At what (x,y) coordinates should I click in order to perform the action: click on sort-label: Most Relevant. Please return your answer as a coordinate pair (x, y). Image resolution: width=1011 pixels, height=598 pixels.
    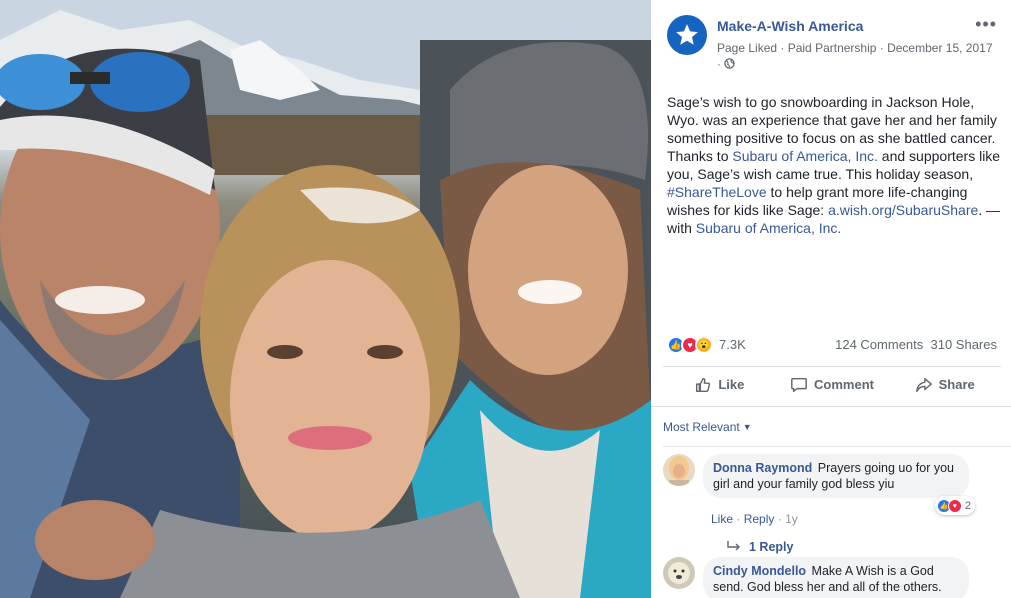
    Looking at the image, I should click on (701, 427).